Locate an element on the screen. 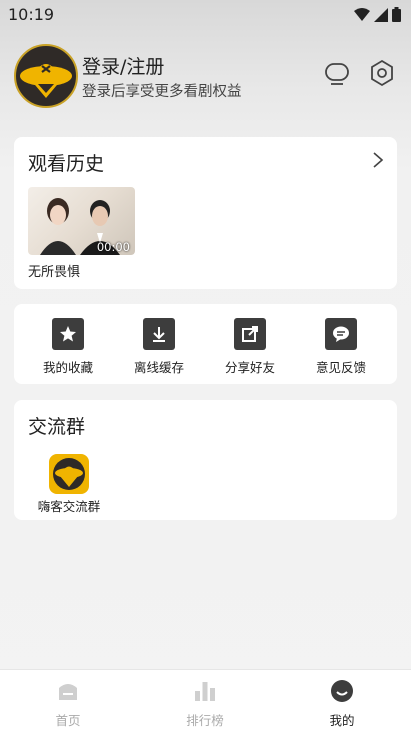  tv-icon is located at coordinates (337, 74).